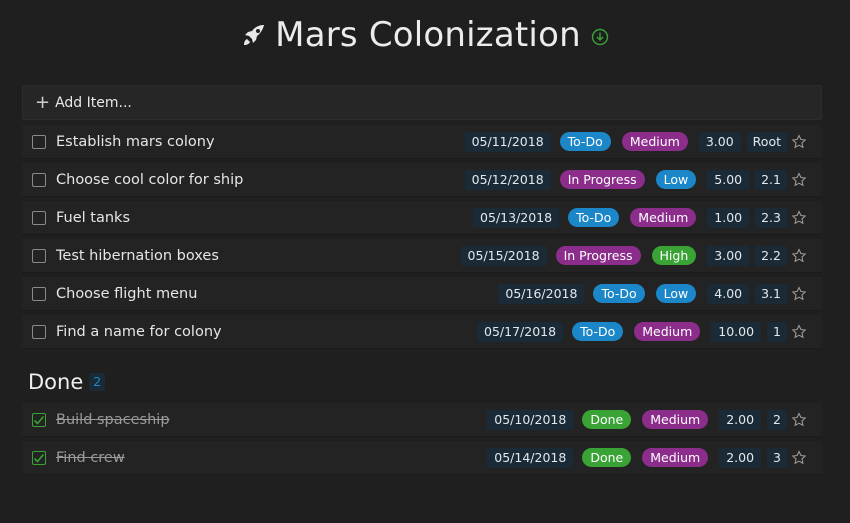 This screenshot has width=850, height=523. I want to click on rank-value: 2.3, so click(771, 217).